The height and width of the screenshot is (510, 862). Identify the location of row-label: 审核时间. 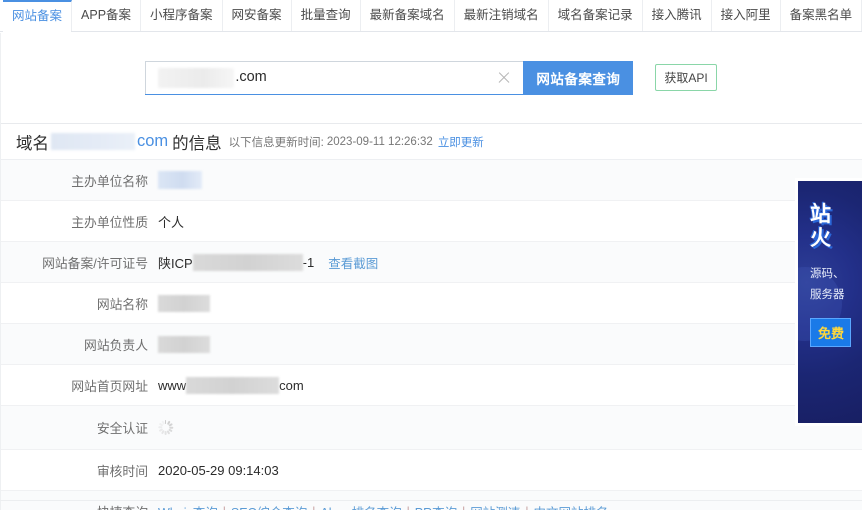
(122, 471).